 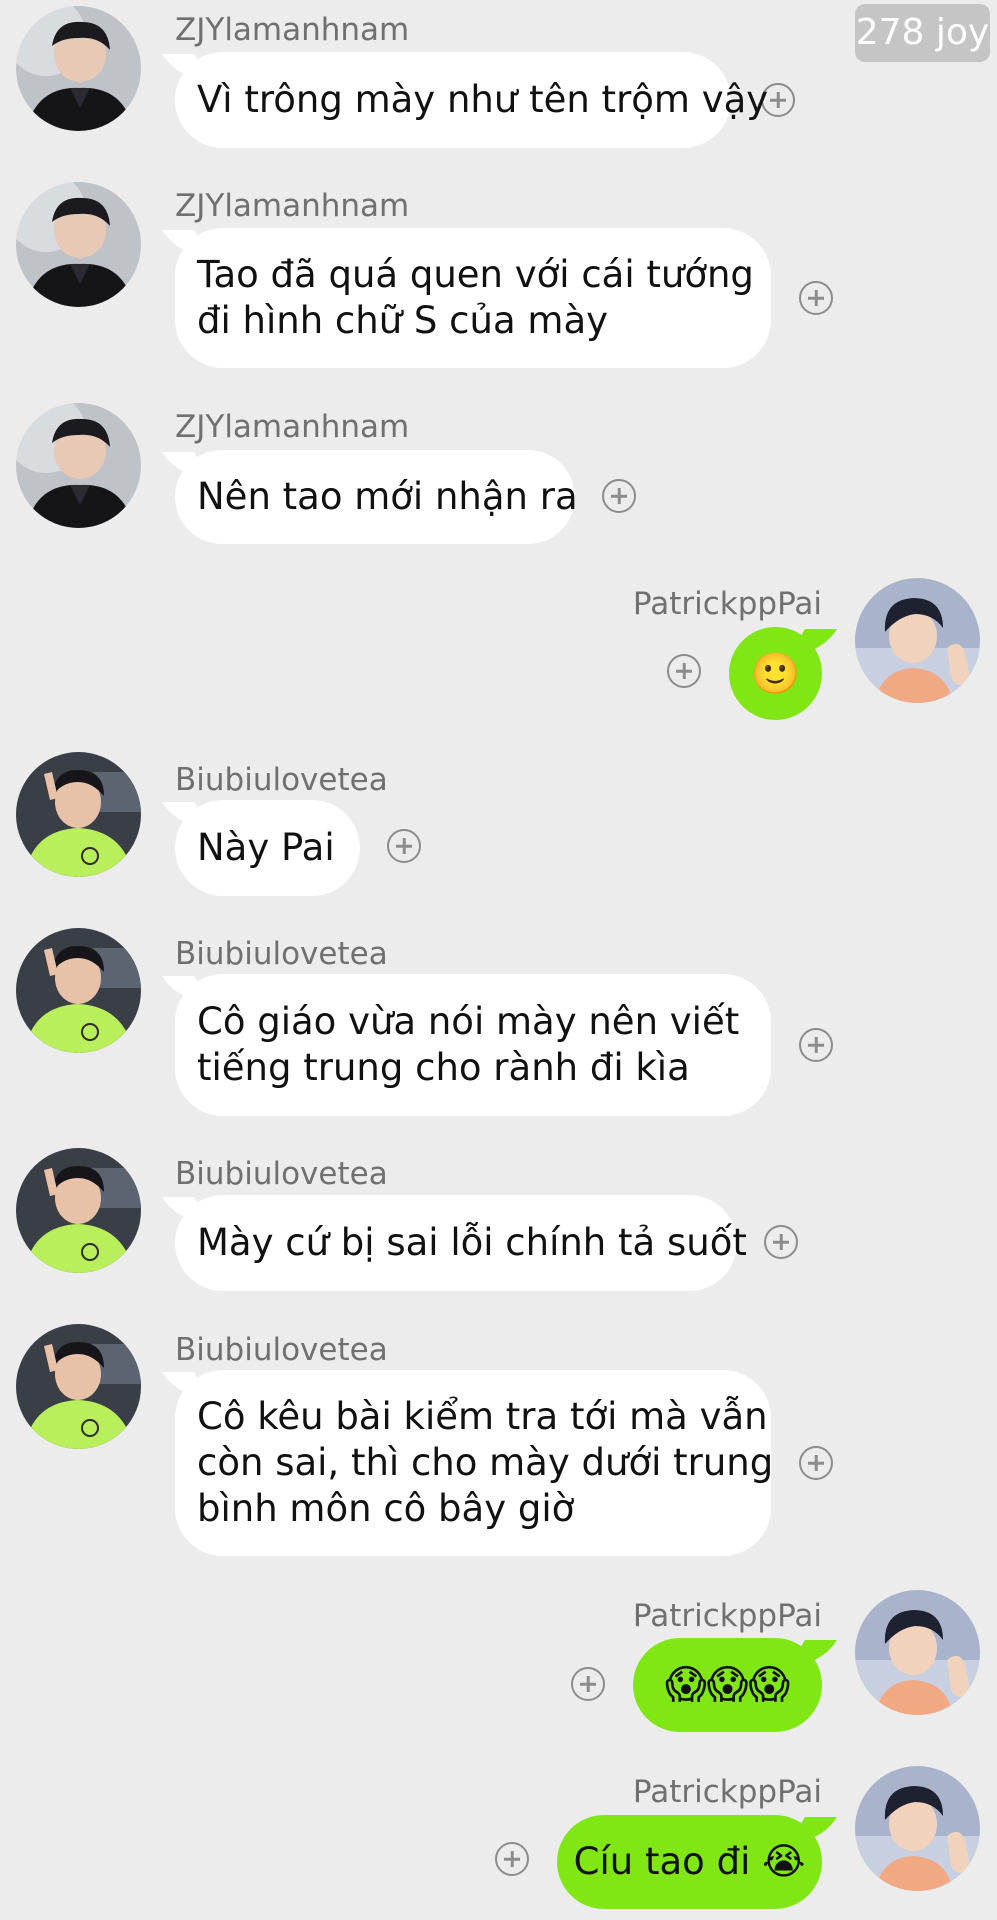 I want to click on message-text-line: Cô giáo vừa nói mày nên viết, so click(x=468, y=1021).